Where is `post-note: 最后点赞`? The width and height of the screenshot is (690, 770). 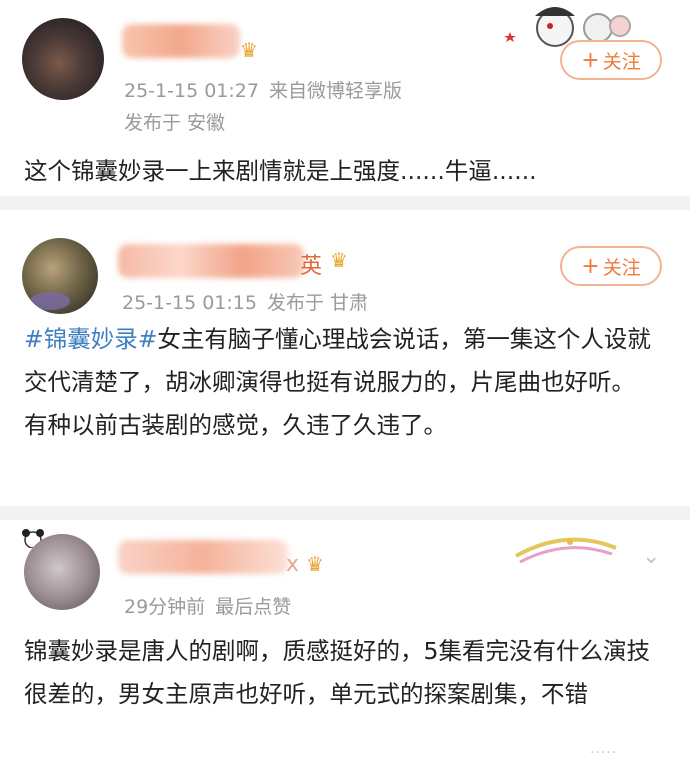
post-note: 最后点赞 is located at coordinates (253, 607).